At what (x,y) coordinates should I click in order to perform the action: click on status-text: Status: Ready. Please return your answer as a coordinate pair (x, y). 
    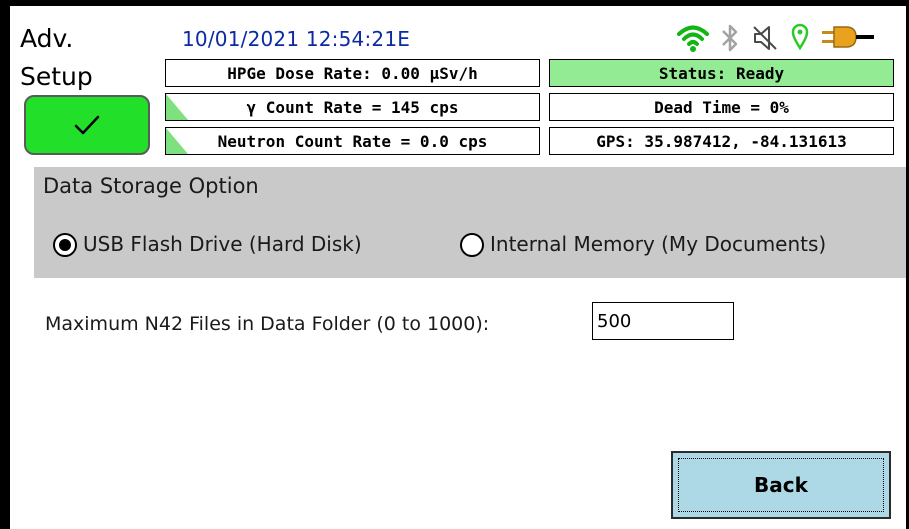
    Looking at the image, I should click on (721, 73).